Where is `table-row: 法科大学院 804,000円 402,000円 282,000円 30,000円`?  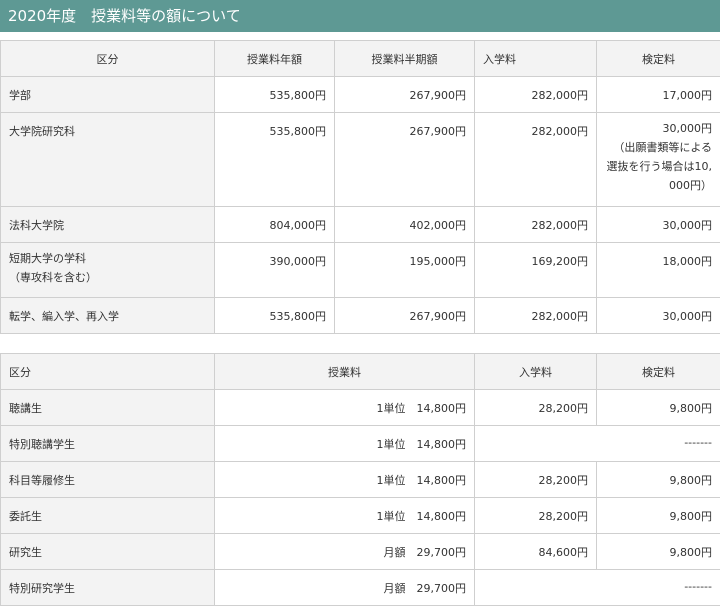
table-row: 法科大学院 804,000円 402,000円 282,000円 30,000円 is located at coordinates (360, 225).